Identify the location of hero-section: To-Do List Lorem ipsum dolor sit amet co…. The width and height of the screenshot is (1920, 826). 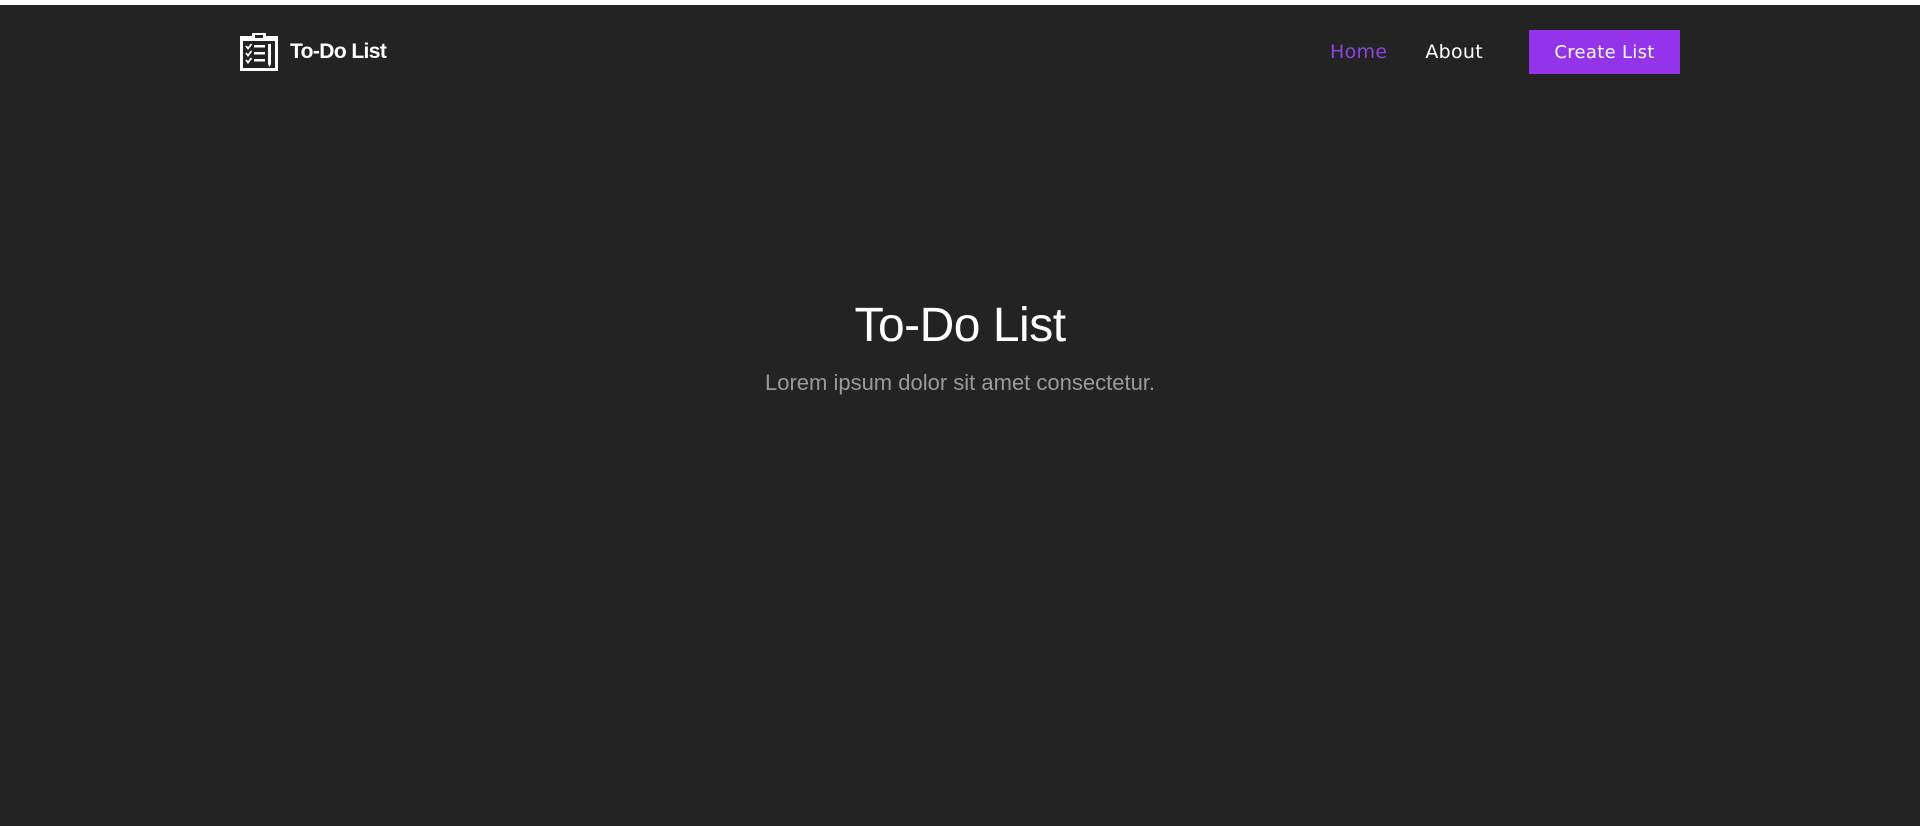
(960, 347).